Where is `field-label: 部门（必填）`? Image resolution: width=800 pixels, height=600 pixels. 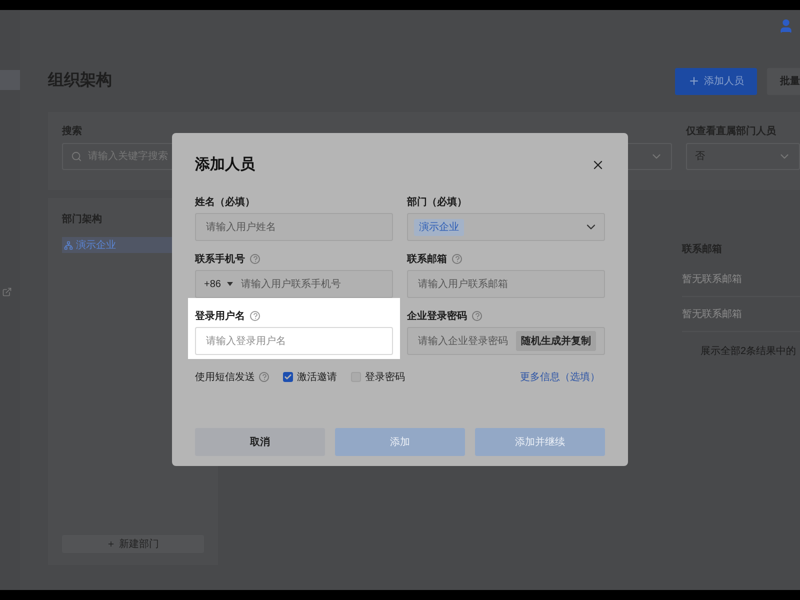 field-label: 部门（必填） is located at coordinates (437, 202).